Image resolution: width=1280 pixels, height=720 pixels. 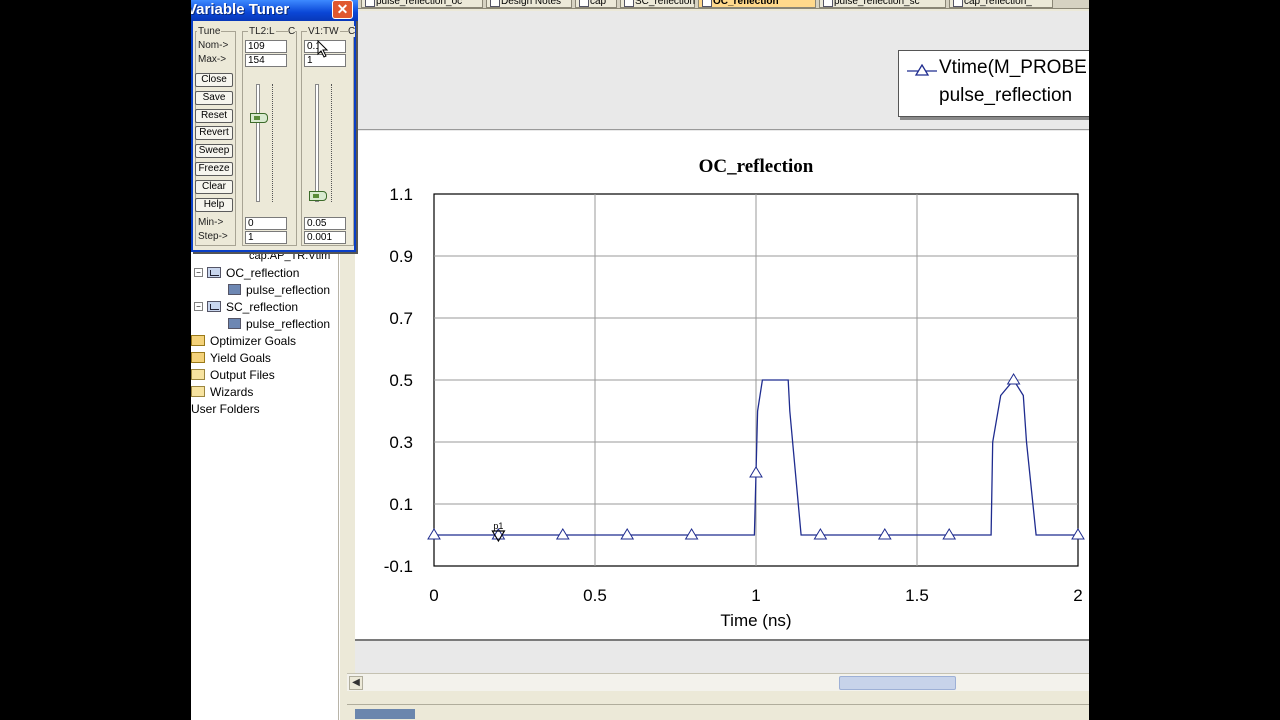 I want to click on var2-step-input: 0.001, so click(x=325, y=237).